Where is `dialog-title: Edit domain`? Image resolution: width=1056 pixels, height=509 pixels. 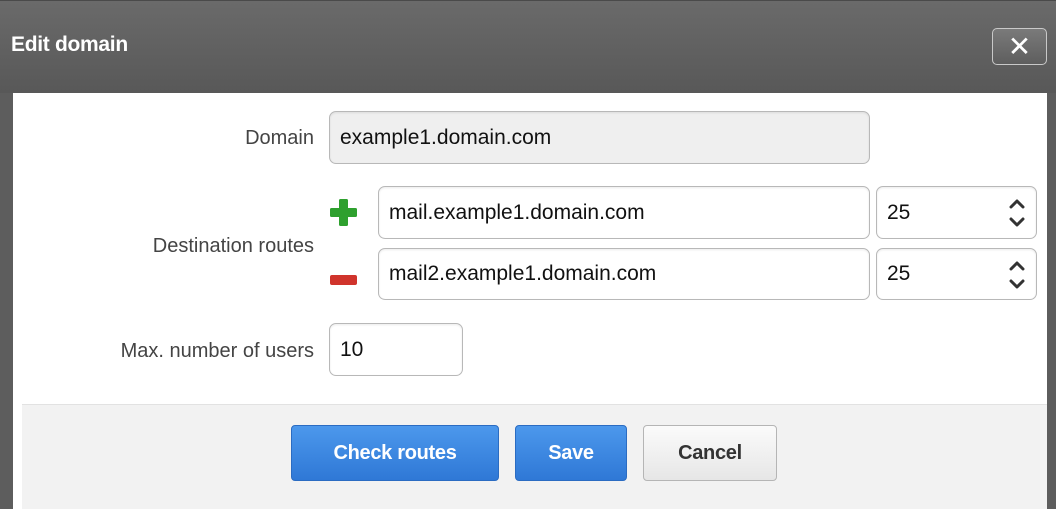 dialog-title: Edit domain is located at coordinates (69, 44).